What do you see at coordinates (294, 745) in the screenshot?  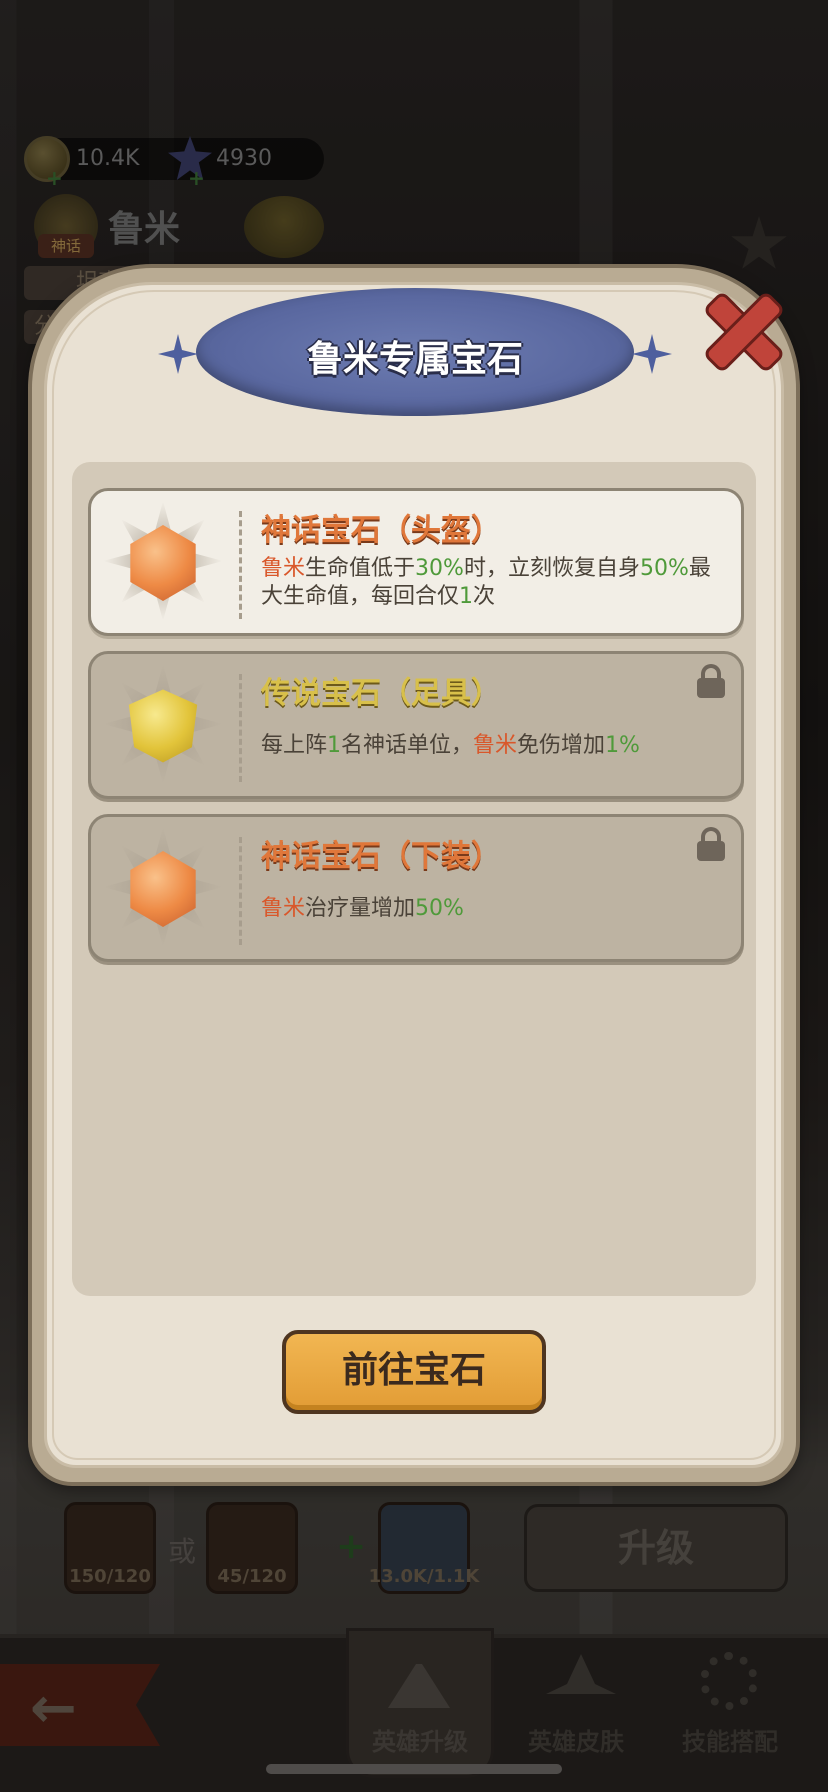 I see `desc-text: 每上阵` at bounding box center [294, 745].